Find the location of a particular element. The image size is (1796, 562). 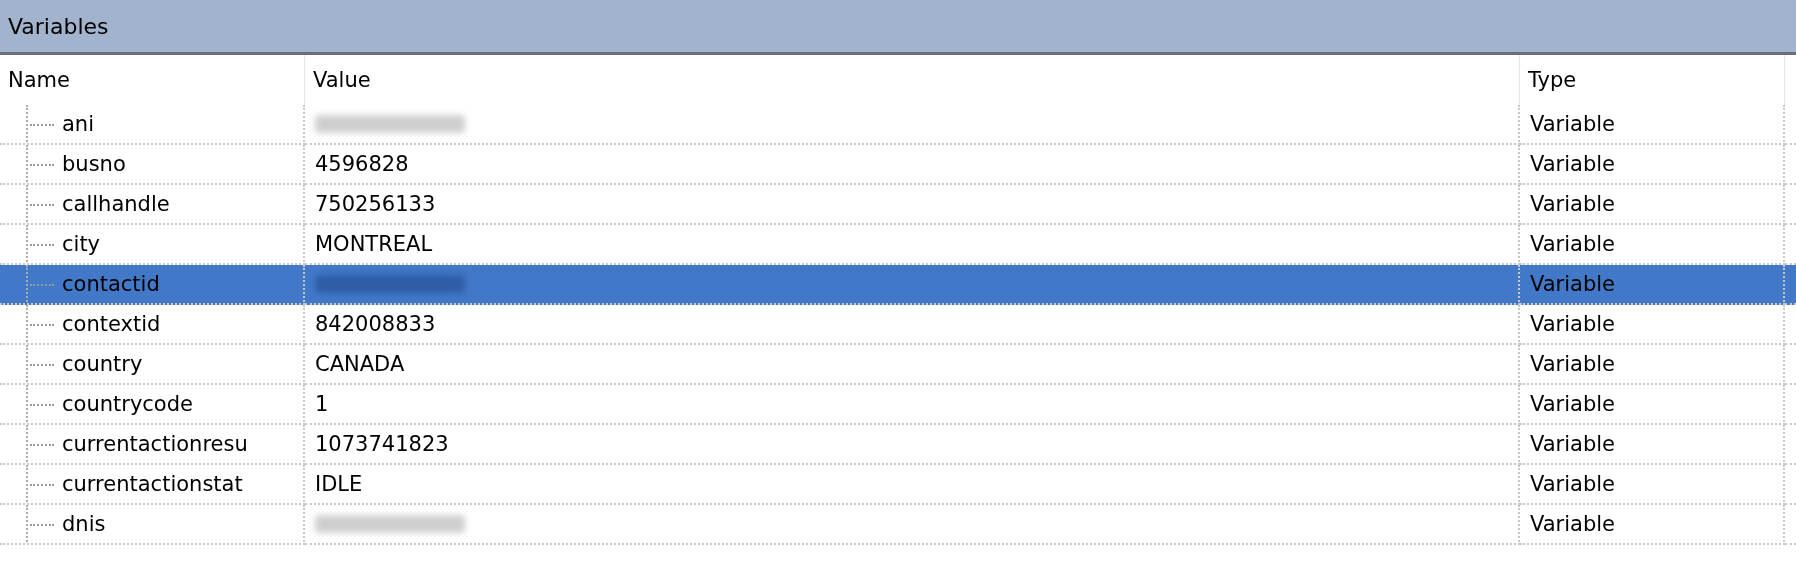

variable-name: dnis is located at coordinates (84, 524).